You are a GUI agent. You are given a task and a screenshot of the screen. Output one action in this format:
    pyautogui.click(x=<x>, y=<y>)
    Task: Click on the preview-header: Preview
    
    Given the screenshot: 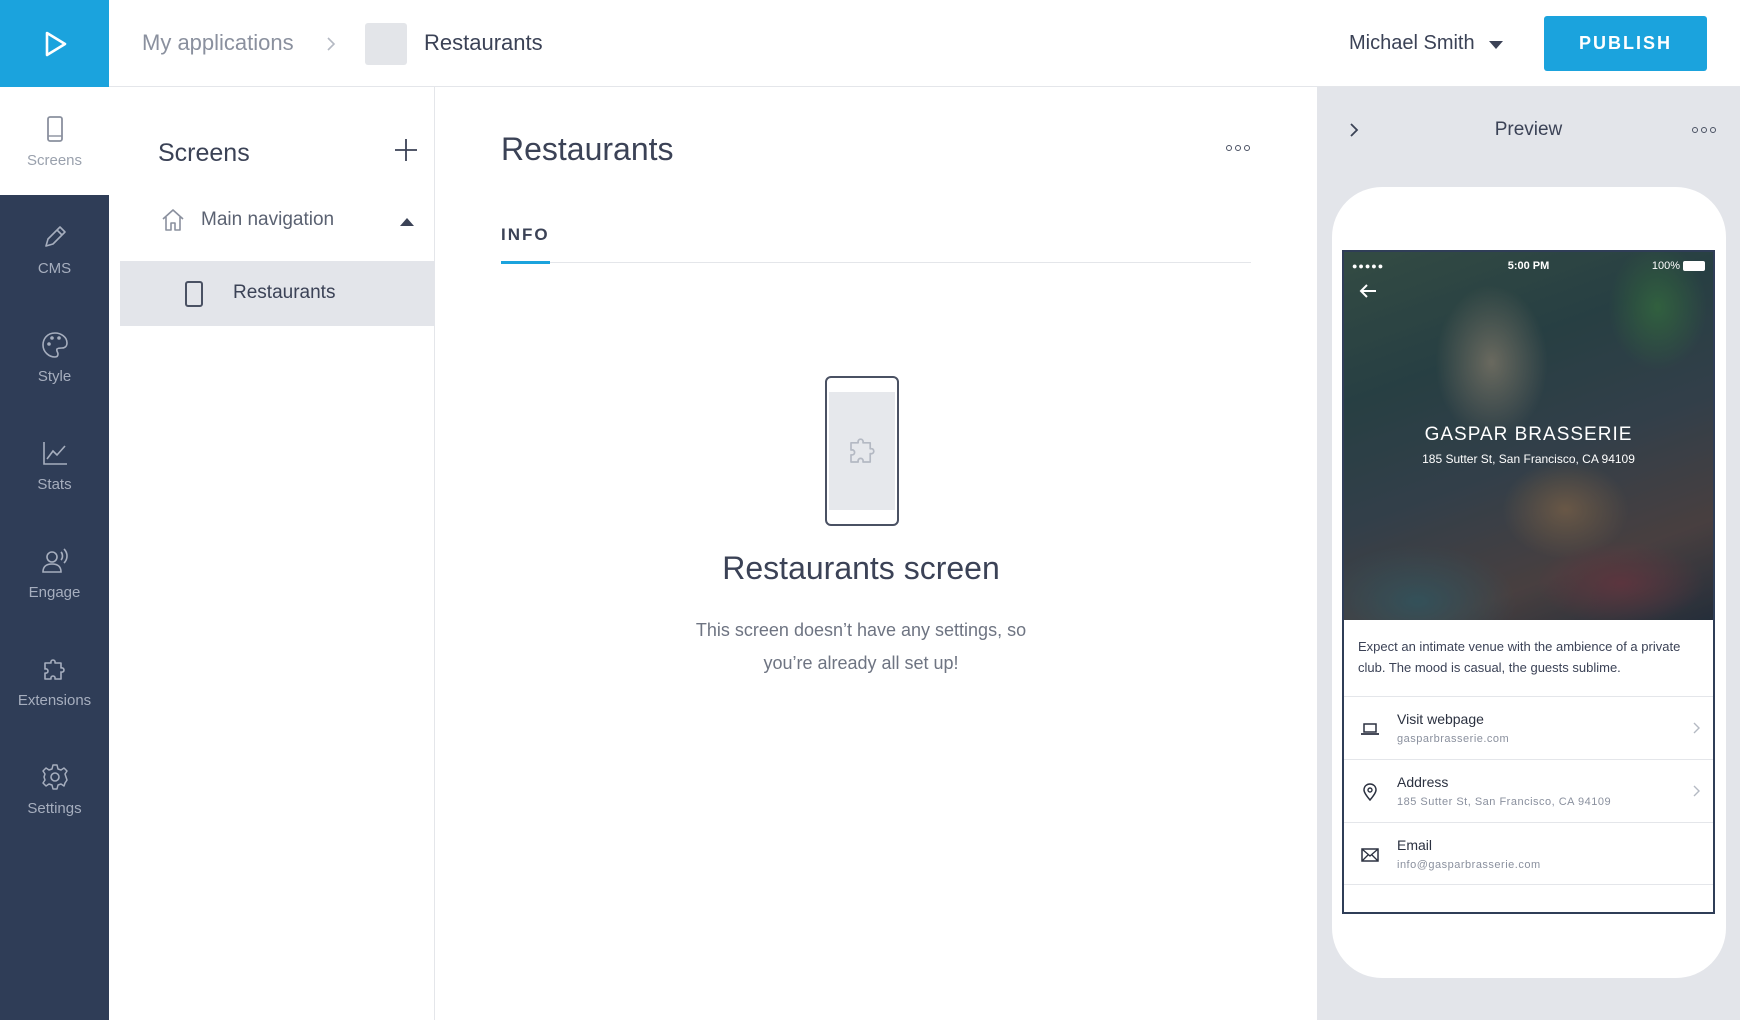 What is the action you would take?
    pyautogui.click(x=1528, y=130)
    